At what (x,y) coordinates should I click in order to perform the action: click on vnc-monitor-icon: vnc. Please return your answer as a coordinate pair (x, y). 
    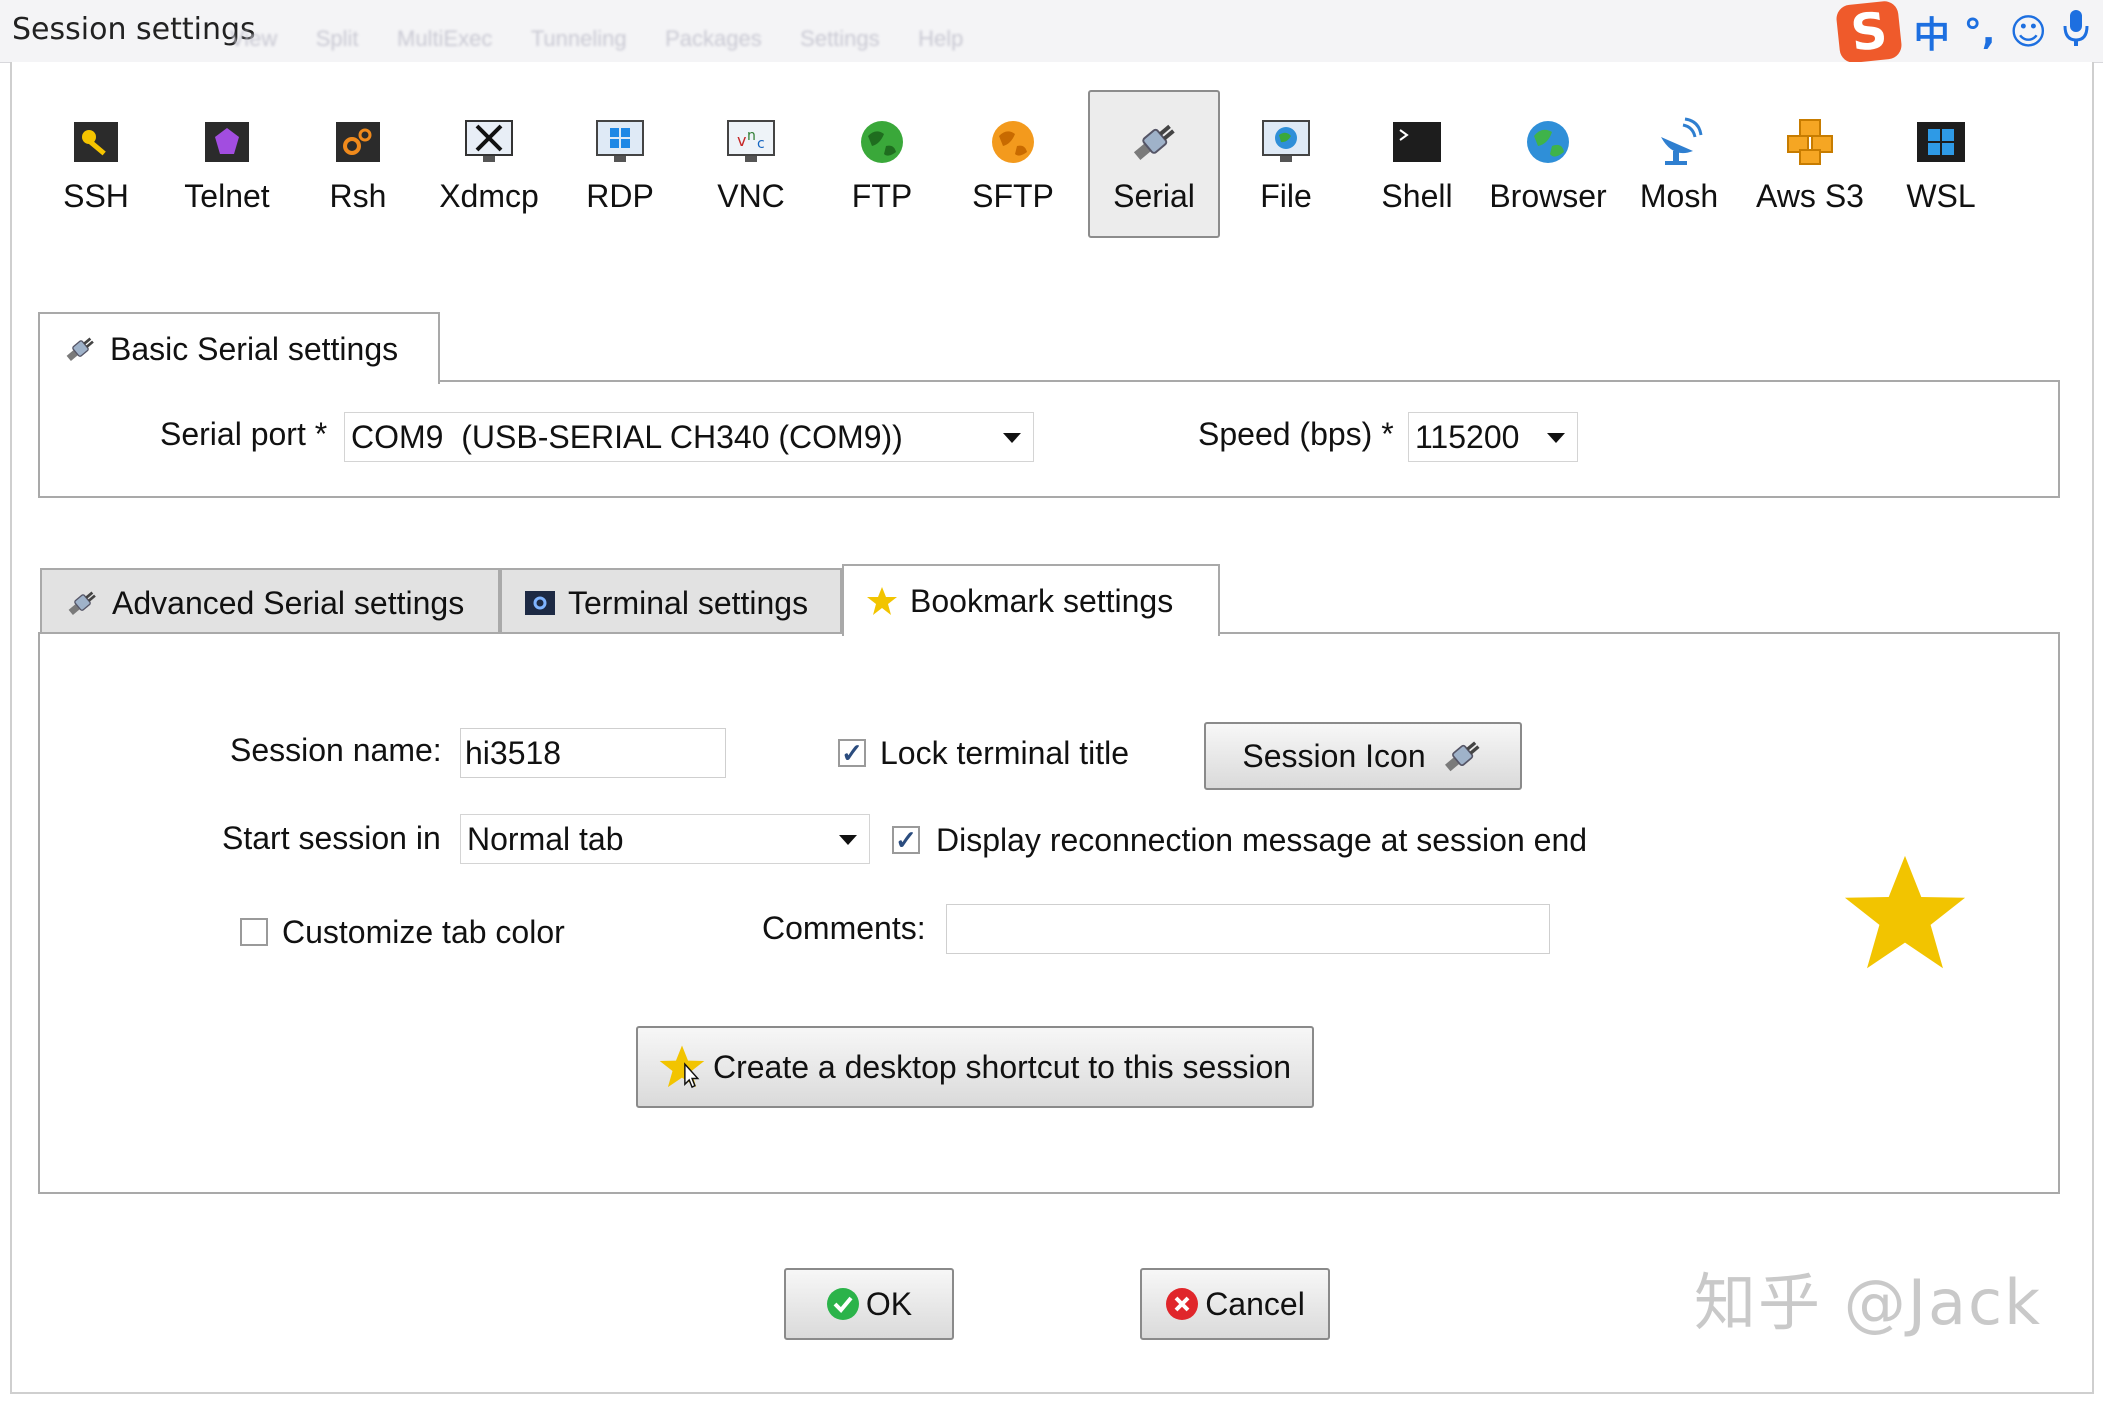
    Looking at the image, I should click on (751, 142).